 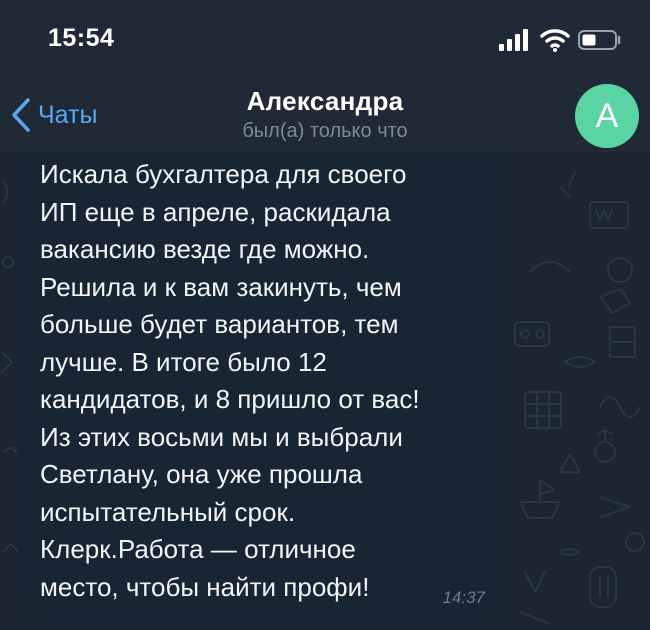 What do you see at coordinates (463, 597) in the screenshot?
I see `message-time: 14:37` at bounding box center [463, 597].